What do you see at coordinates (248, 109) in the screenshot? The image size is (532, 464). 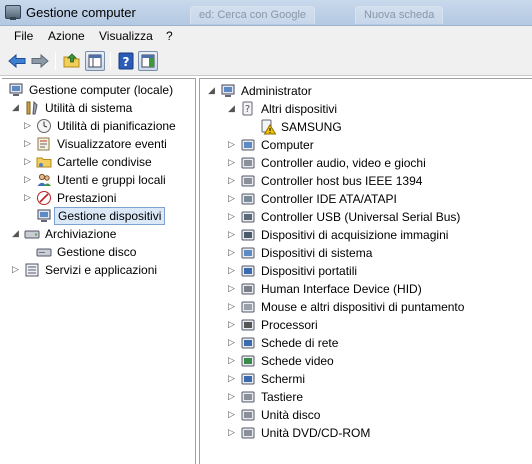 I see `unknown-device-icon: ?` at bounding box center [248, 109].